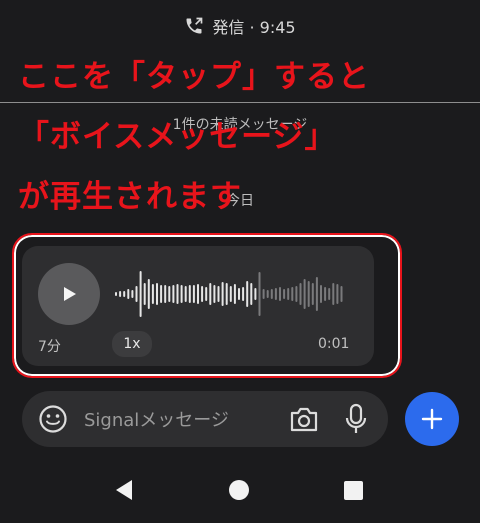 The width and height of the screenshot is (480, 523). I want to click on audio-duration: 0:01, so click(334, 344).